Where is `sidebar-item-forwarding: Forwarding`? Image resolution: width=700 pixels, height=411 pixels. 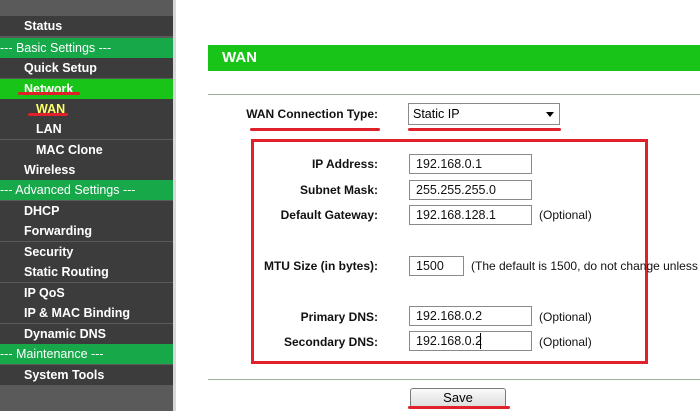
sidebar-item-forwarding: Forwarding is located at coordinates (86, 231).